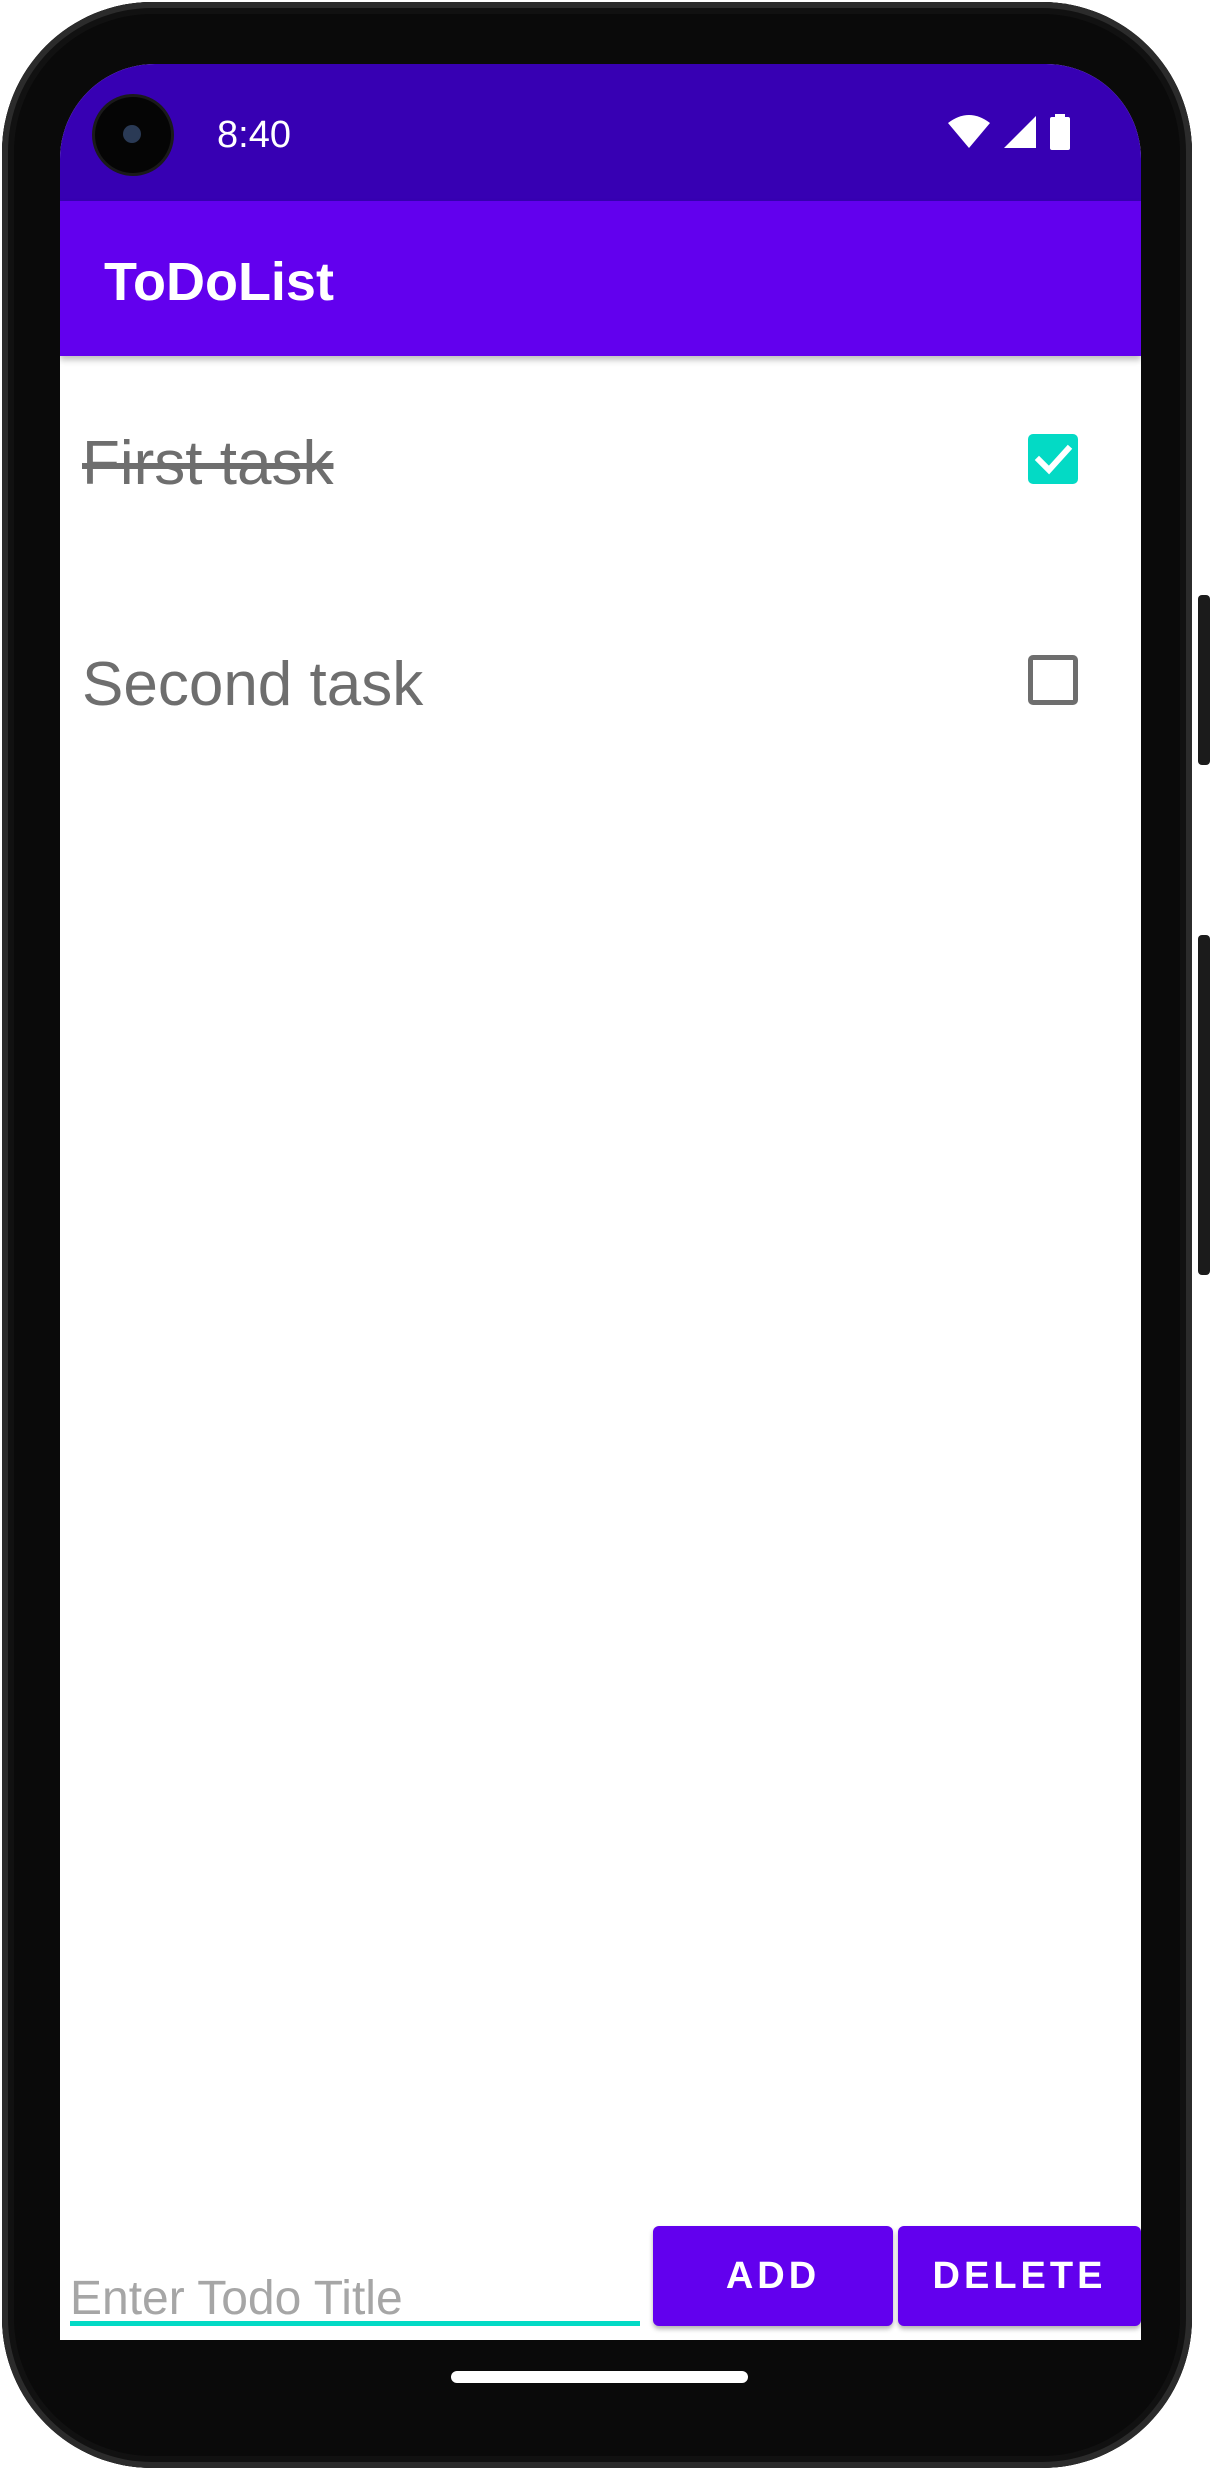 This screenshot has width=1211, height=2474. Describe the element at coordinates (219, 282) in the screenshot. I see `app-title: ToDoList` at that location.